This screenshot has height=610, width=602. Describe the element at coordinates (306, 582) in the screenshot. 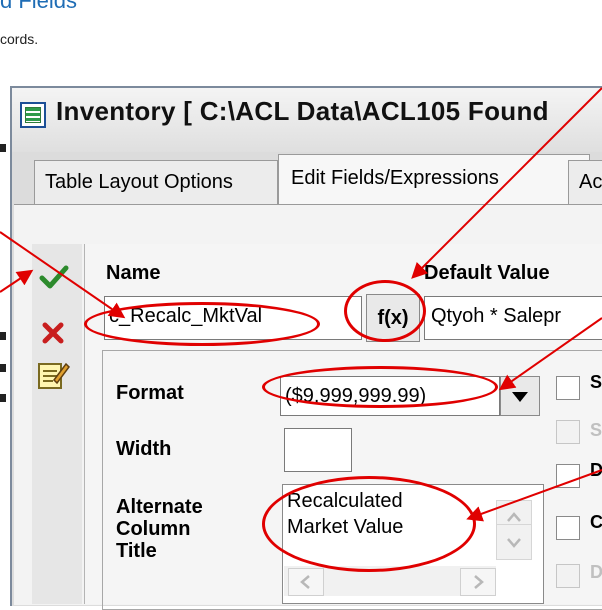

I see `scroll-left-button` at that location.